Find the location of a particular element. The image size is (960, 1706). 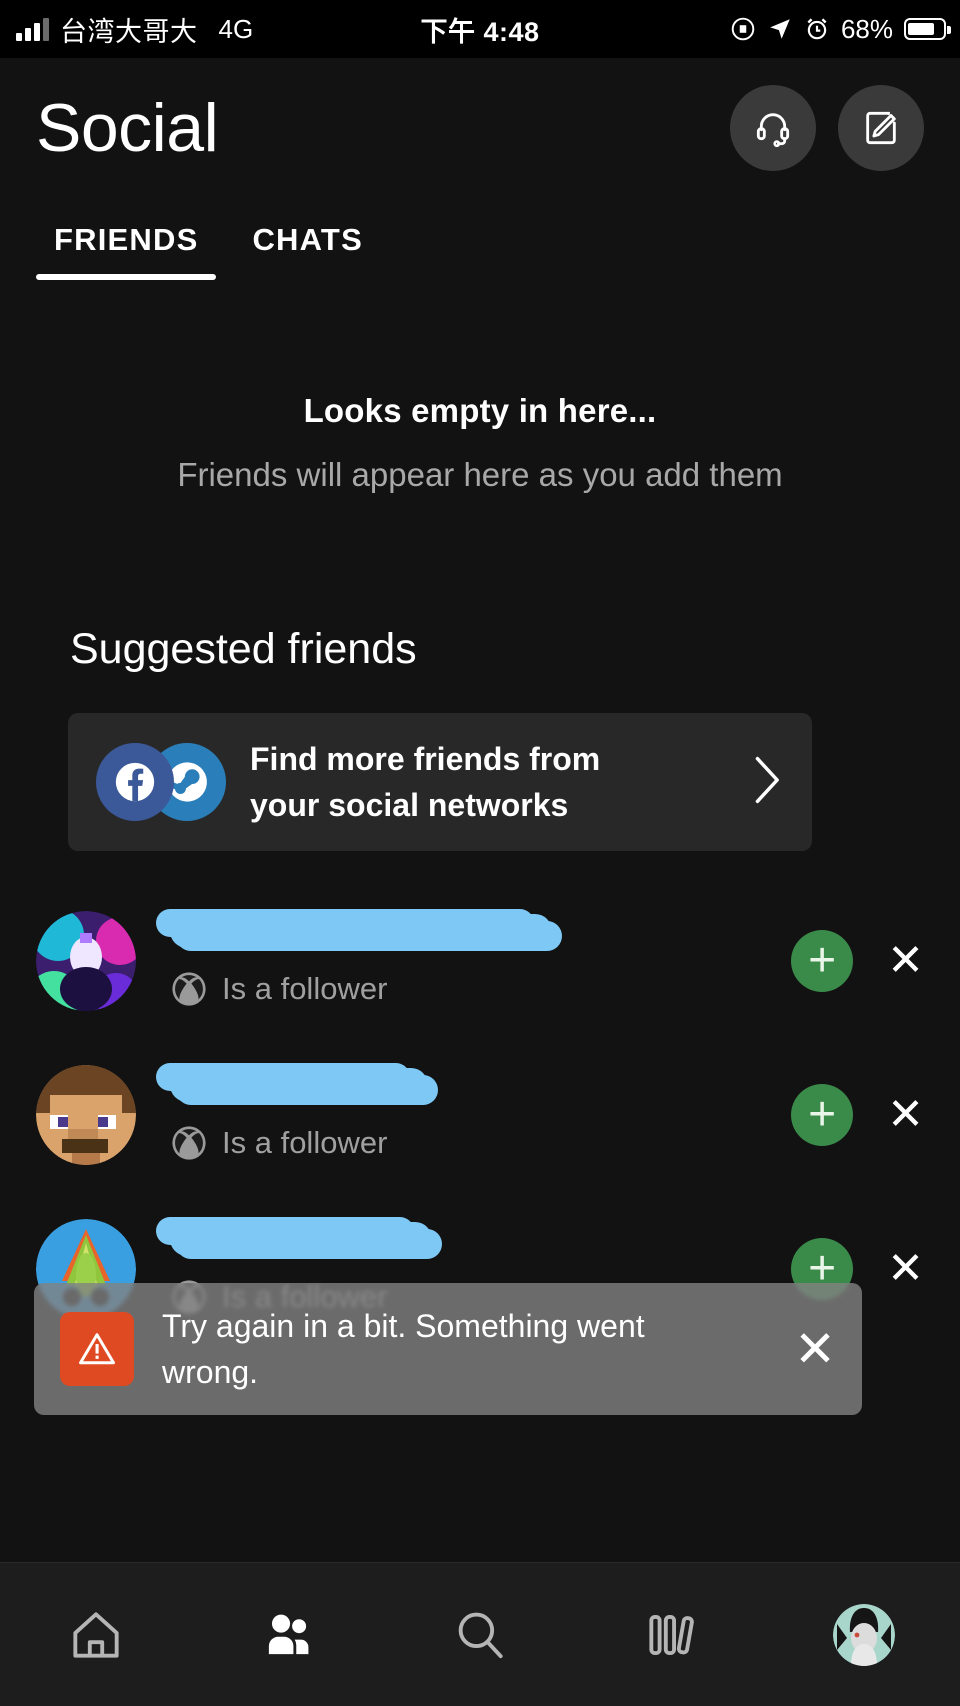

new-message-button is located at coordinates (881, 128).